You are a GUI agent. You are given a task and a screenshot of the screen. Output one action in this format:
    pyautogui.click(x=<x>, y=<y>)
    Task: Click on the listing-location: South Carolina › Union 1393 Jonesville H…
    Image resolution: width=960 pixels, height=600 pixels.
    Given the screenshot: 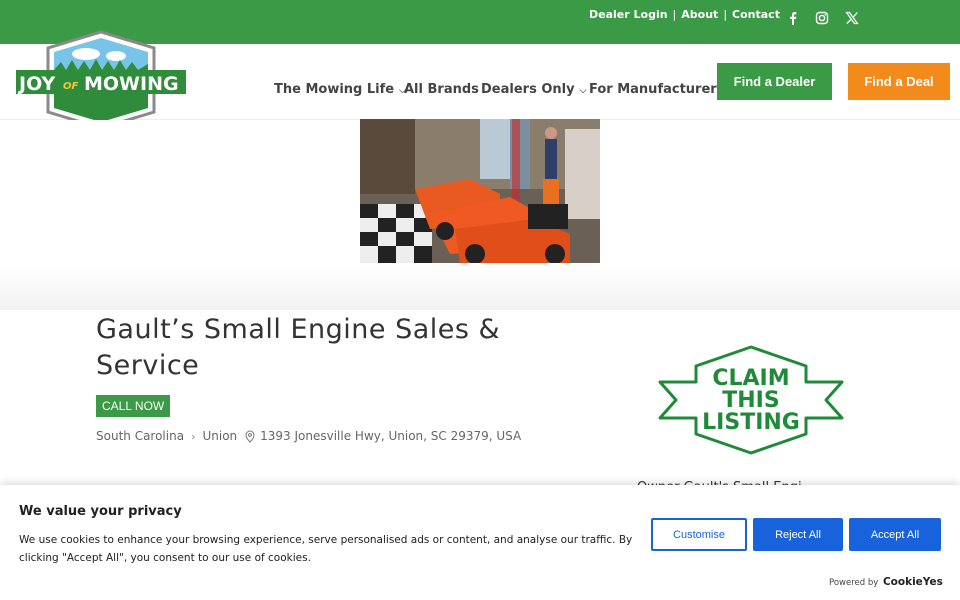 What is the action you would take?
    pyautogui.click(x=308, y=436)
    